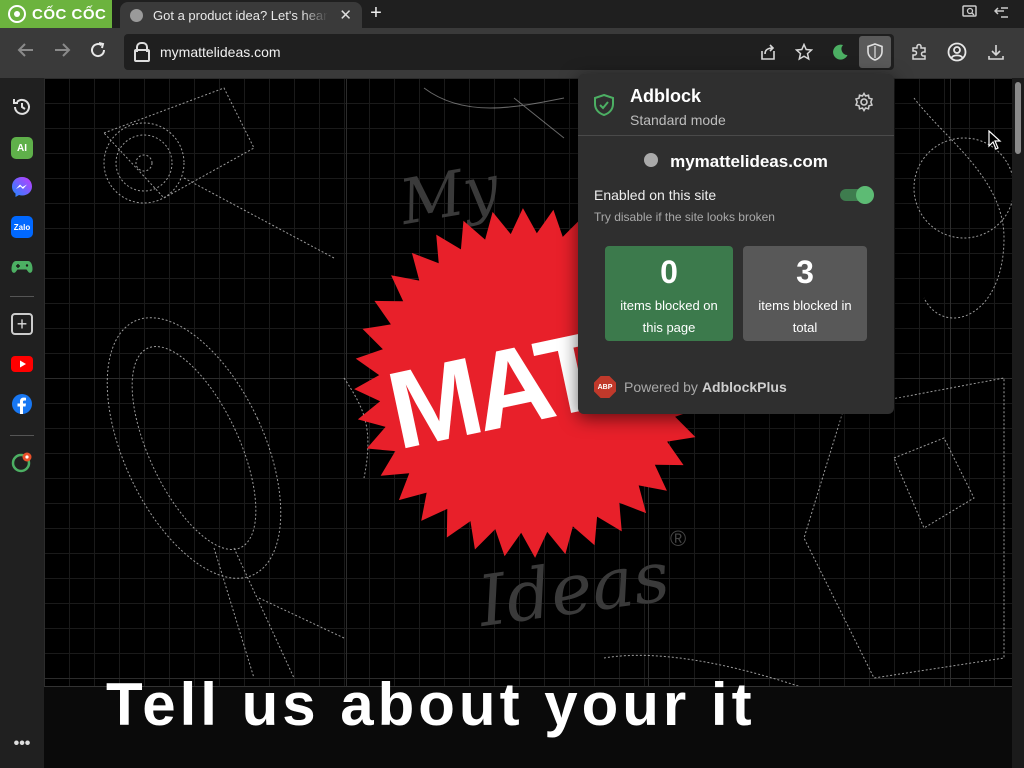 The image size is (1024, 768). What do you see at coordinates (22, 148) in the screenshot?
I see `ai-icon: AI` at bounding box center [22, 148].